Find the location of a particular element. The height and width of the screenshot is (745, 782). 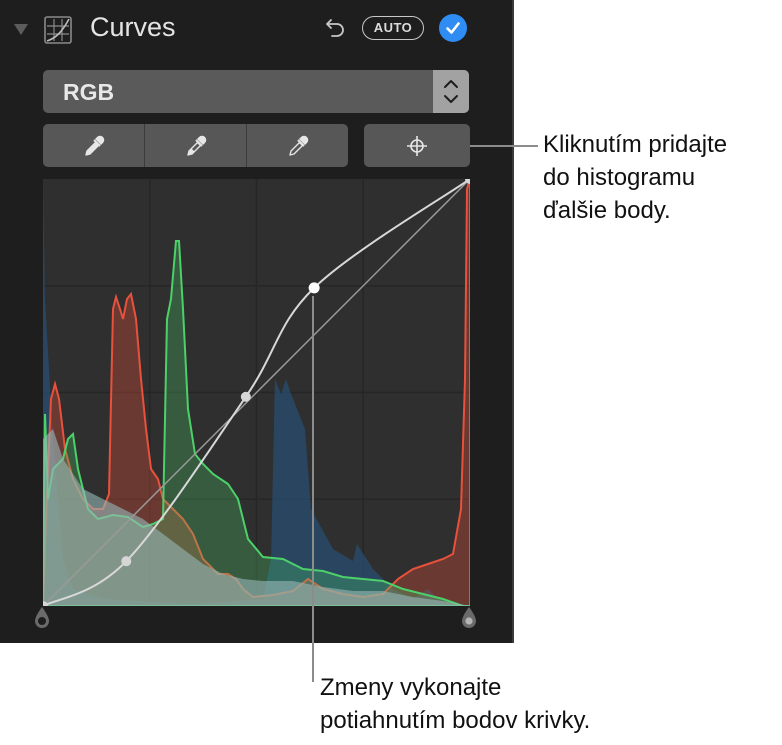

eyedropper-filled-icon is located at coordinates (94, 145).